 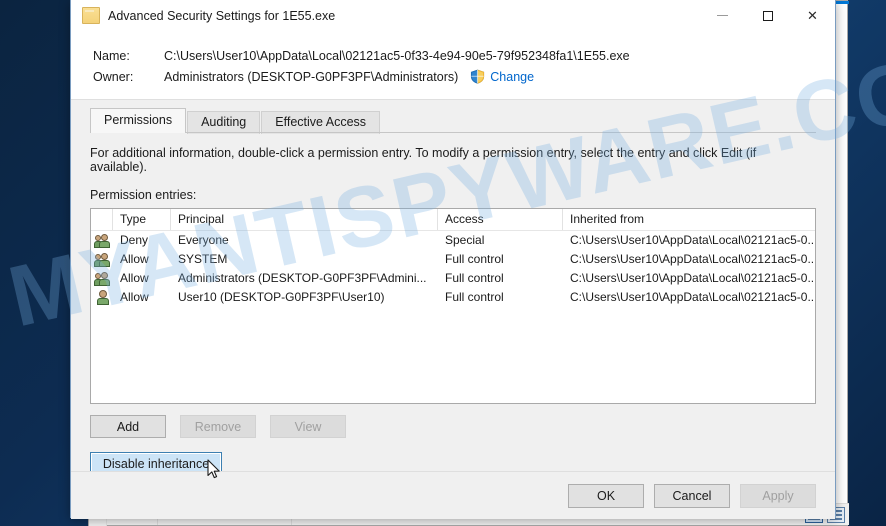 I want to click on view-button: View, so click(x=308, y=426).